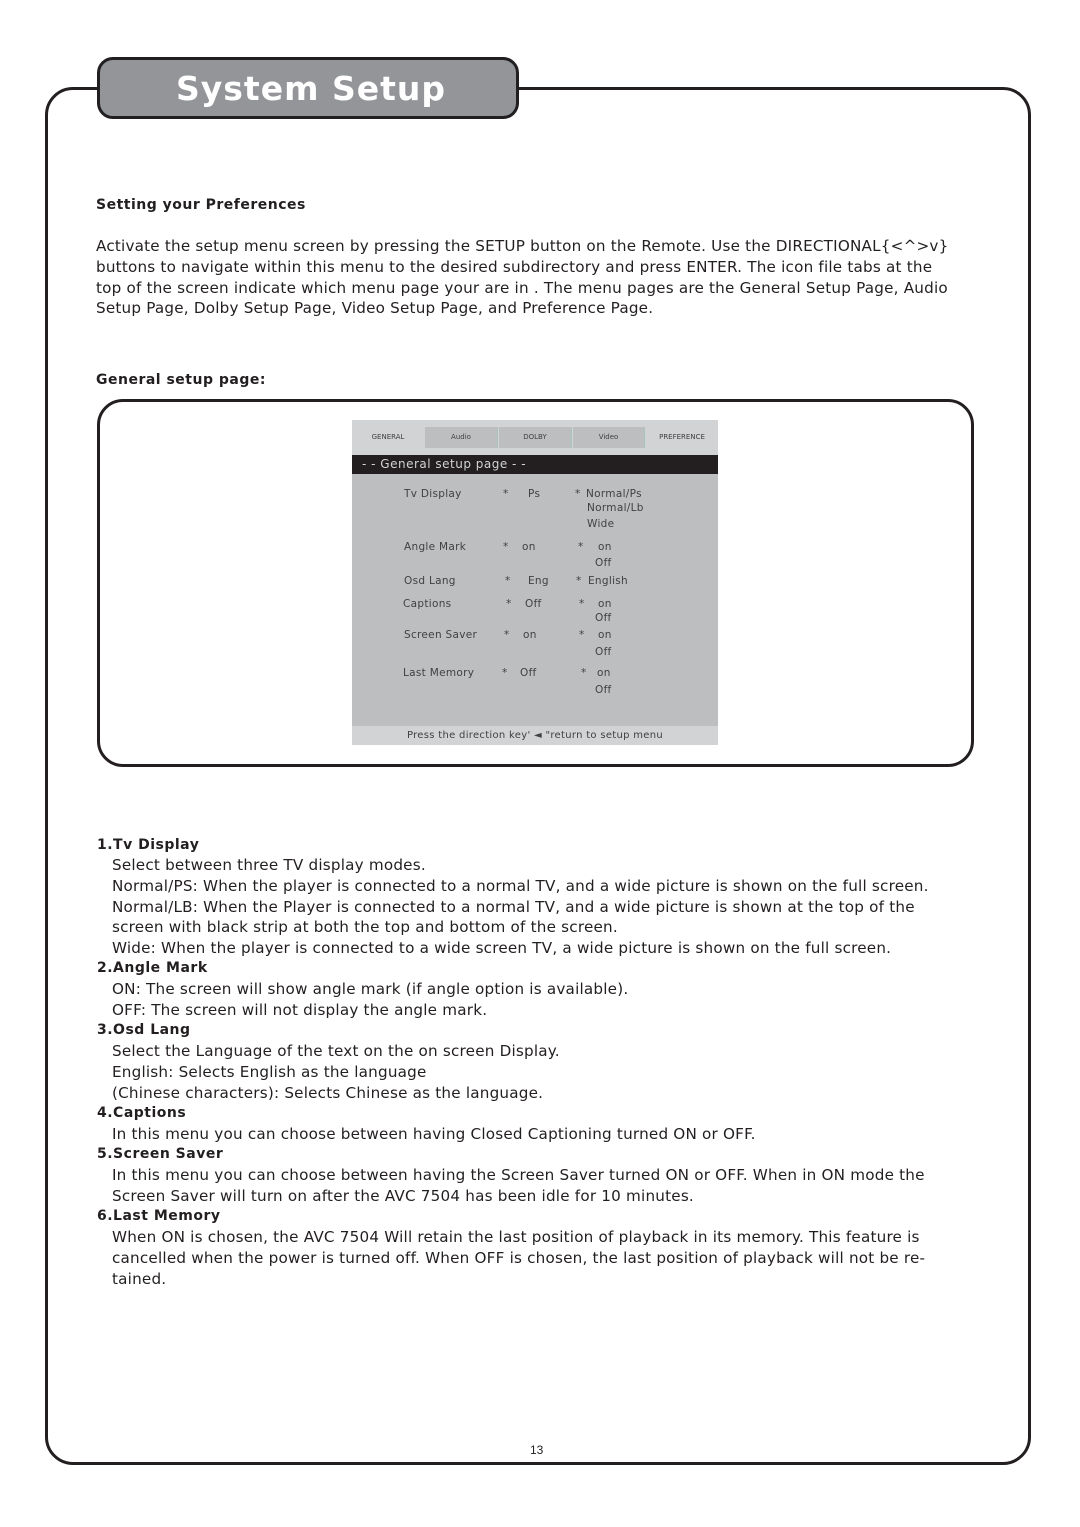 The height and width of the screenshot is (1527, 1080). Describe the element at coordinates (152, 968) in the screenshot. I see `section-heading-angle-mark: 2.Angle Mark` at that location.